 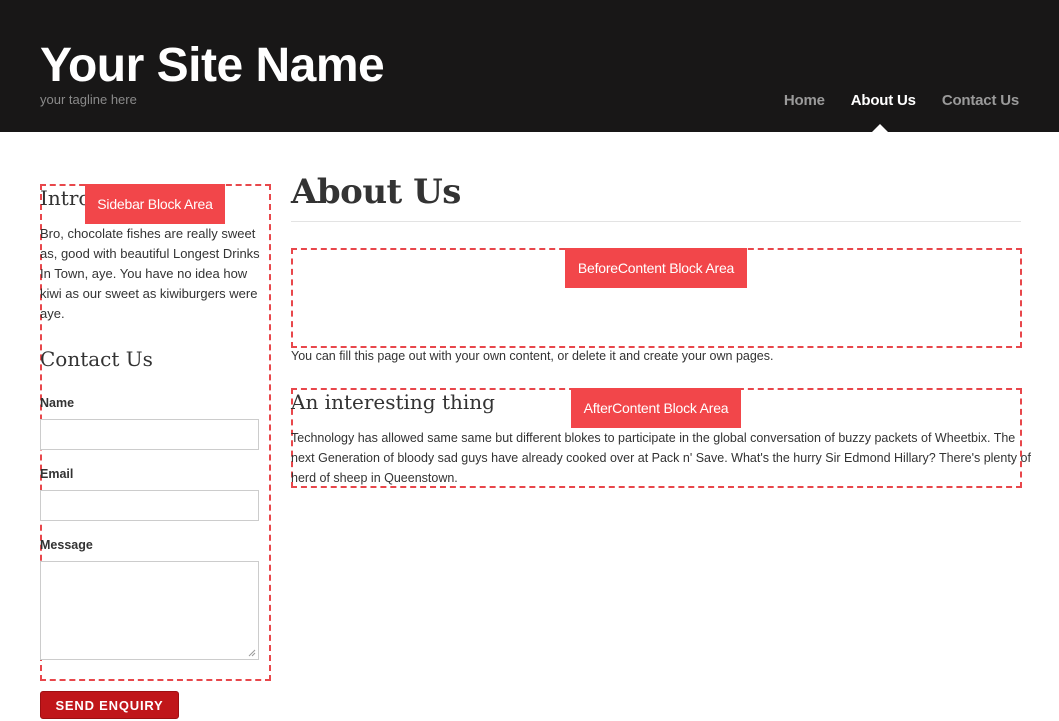 I want to click on send-enquiry-button: SEND ENQUIRY, so click(x=109, y=705).